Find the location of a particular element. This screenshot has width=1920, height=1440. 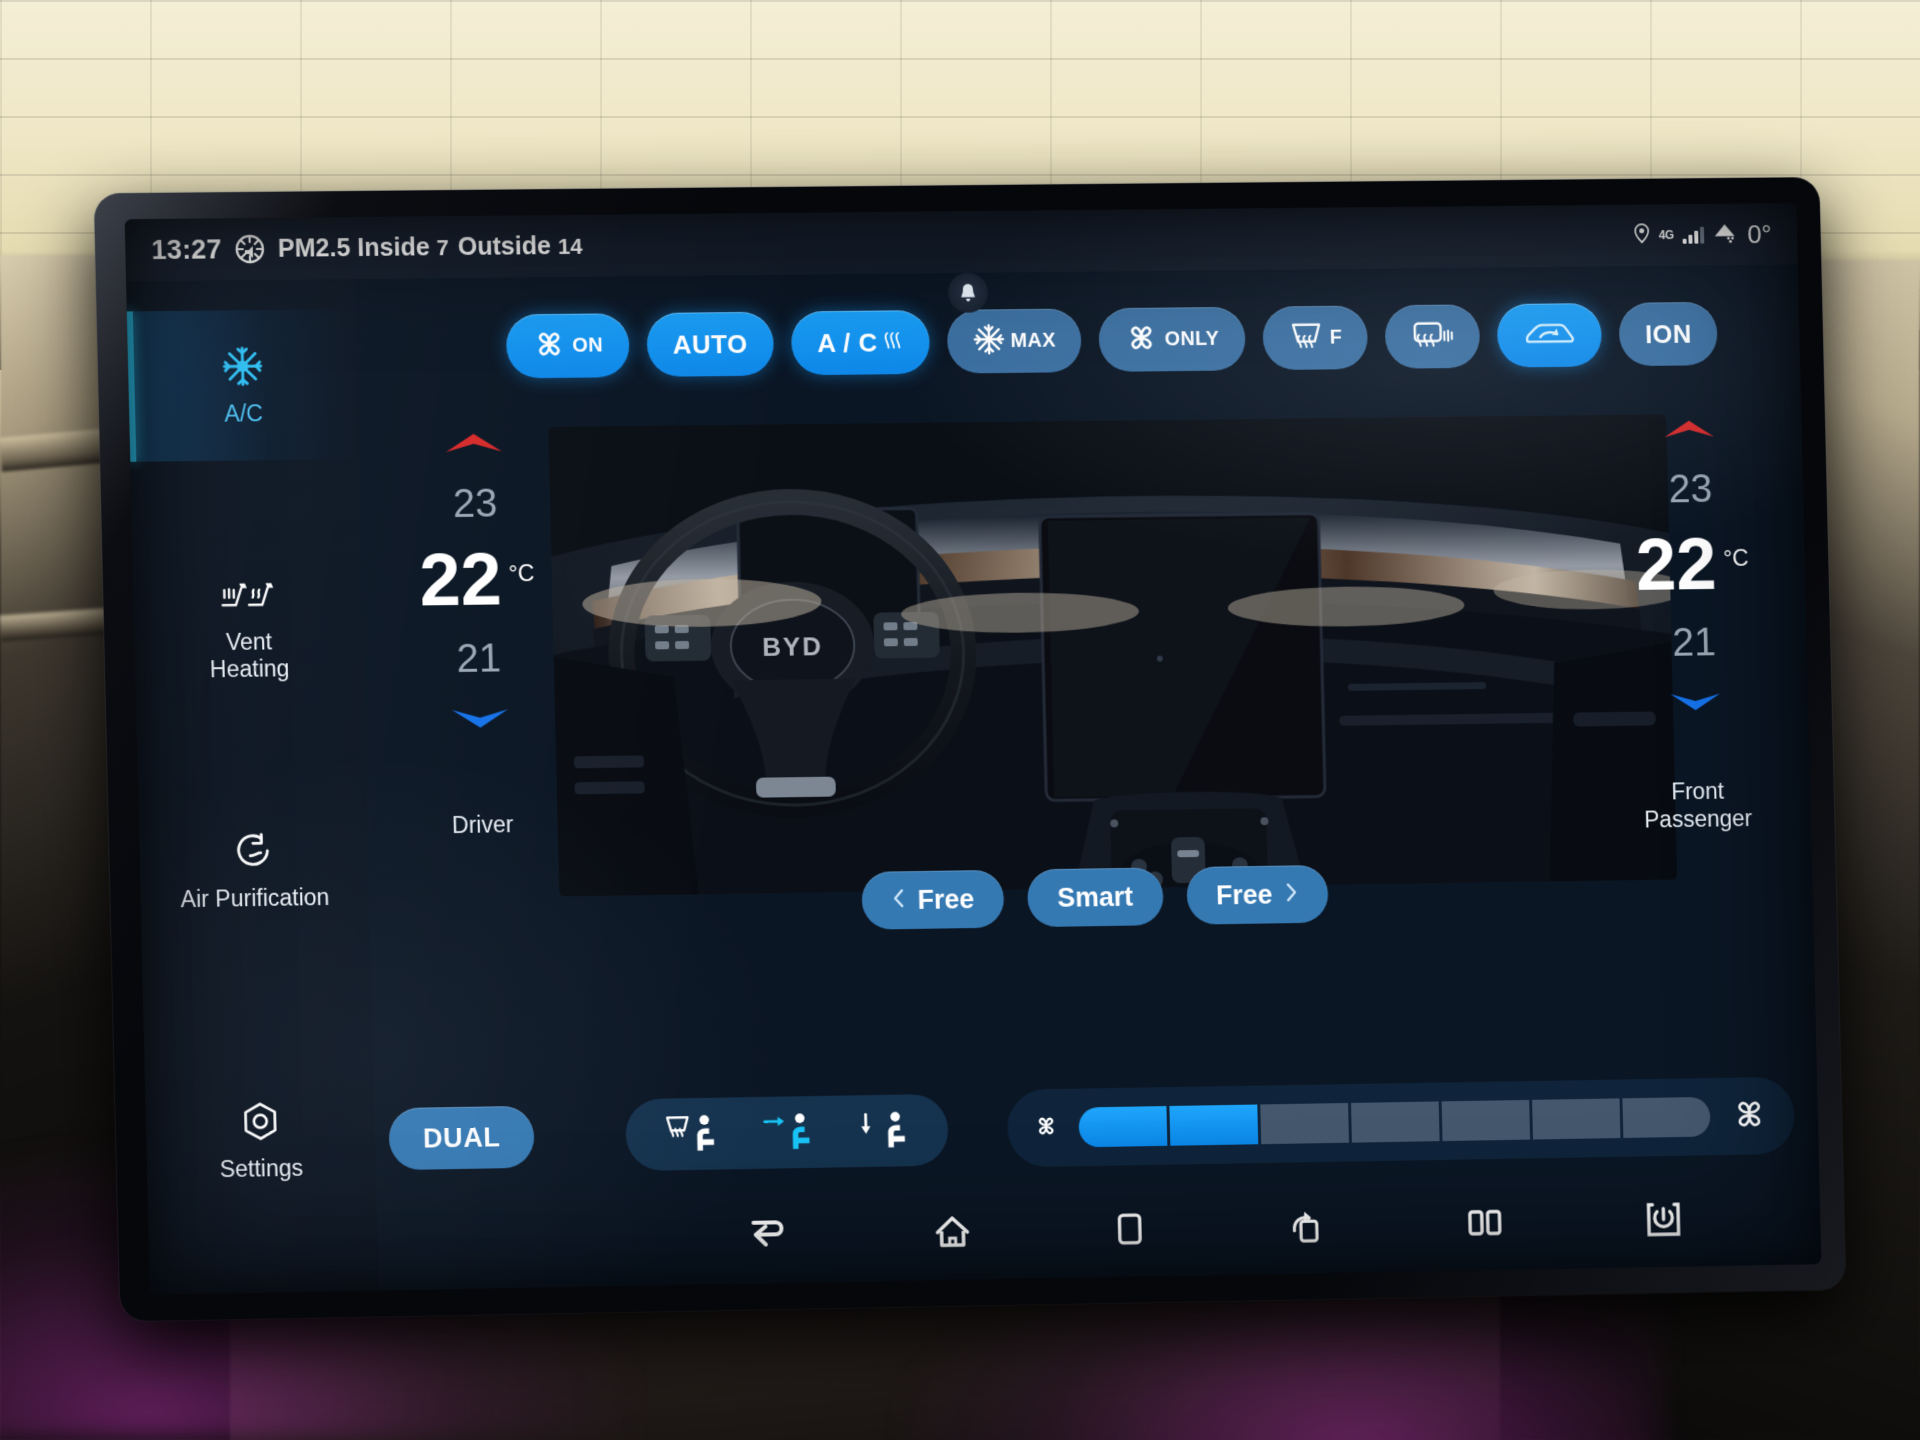

seat-ventilation-icon is located at coordinates (247, 595).